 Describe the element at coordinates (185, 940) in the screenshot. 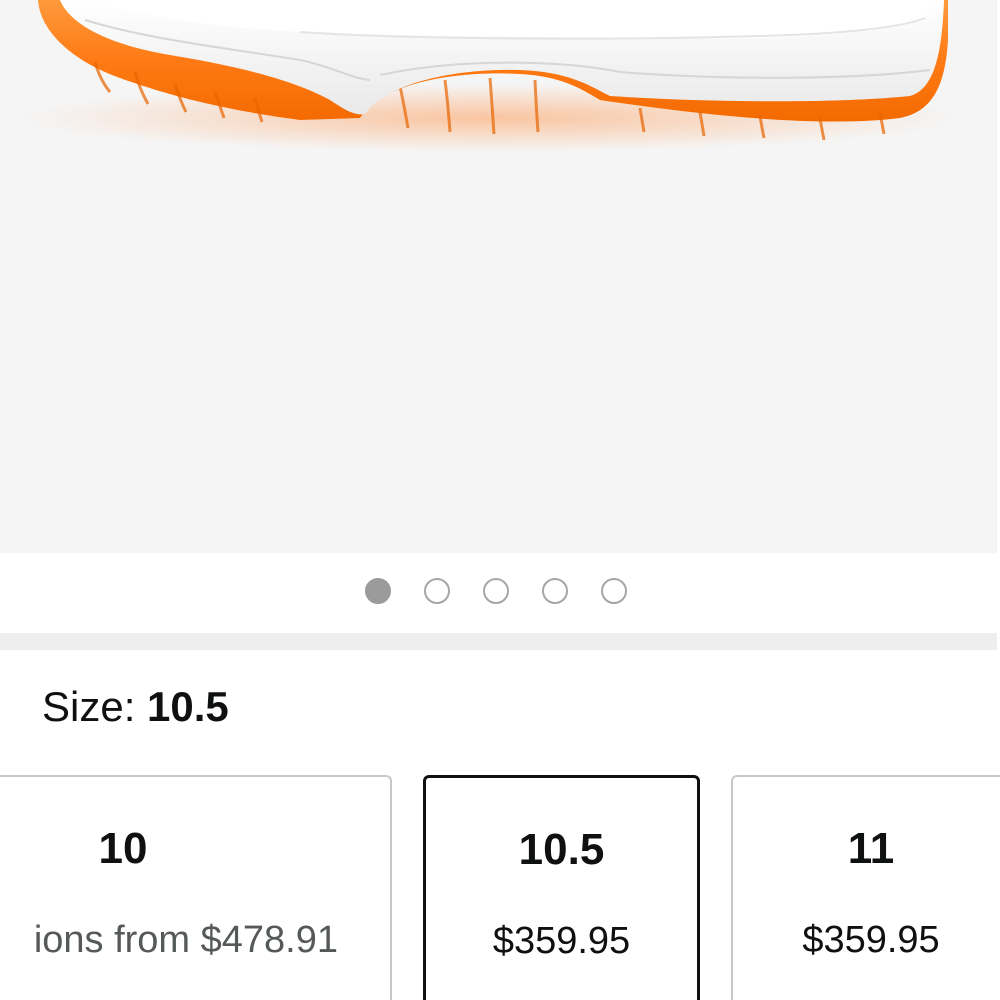

I see `size-option-price: ions from $478.91` at that location.